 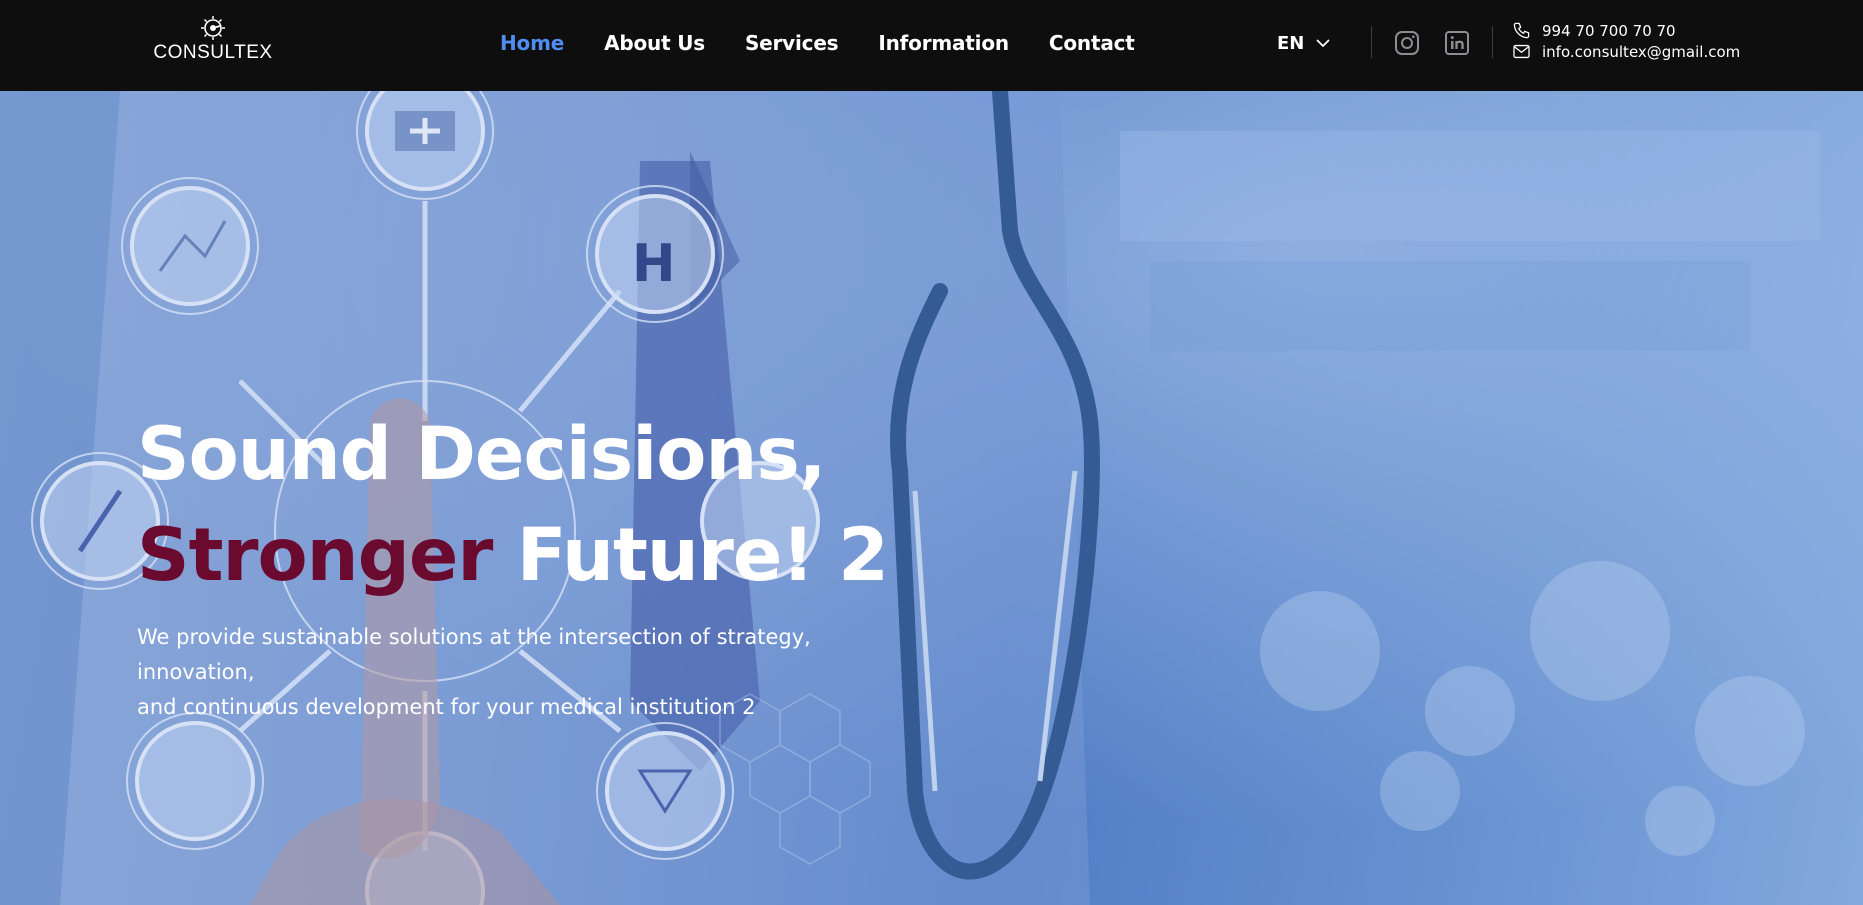 I want to click on nav-contact: Contact, so click(x=1092, y=43).